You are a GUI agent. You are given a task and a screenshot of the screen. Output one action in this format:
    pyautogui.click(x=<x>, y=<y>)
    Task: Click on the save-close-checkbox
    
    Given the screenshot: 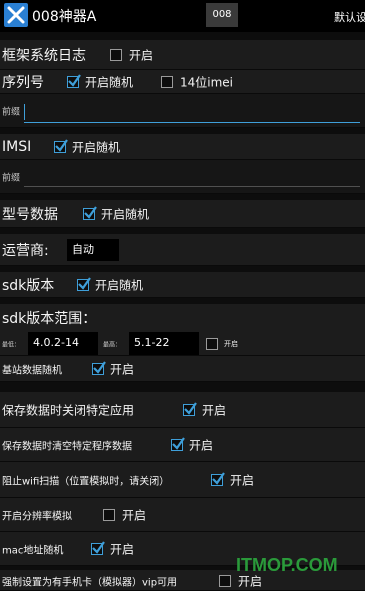 What is the action you would take?
    pyautogui.click(x=190, y=409)
    